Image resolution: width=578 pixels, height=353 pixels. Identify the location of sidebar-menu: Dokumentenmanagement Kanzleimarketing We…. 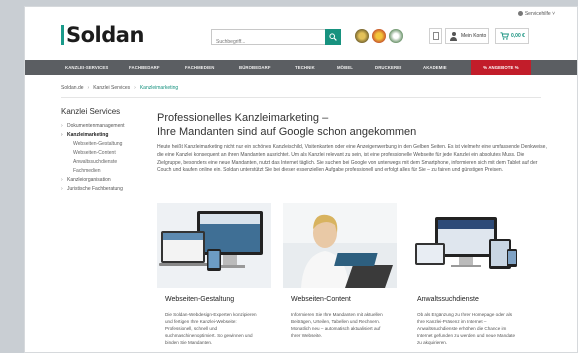
(111, 158).